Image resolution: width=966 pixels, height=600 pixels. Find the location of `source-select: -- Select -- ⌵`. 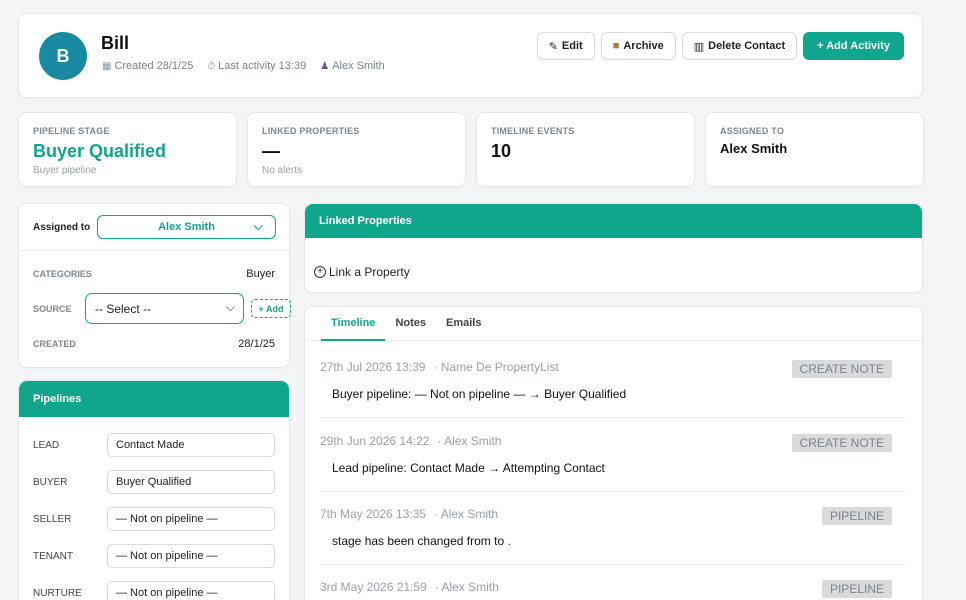

source-select: -- Select -- ⌵ is located at coordinates (164, 308).